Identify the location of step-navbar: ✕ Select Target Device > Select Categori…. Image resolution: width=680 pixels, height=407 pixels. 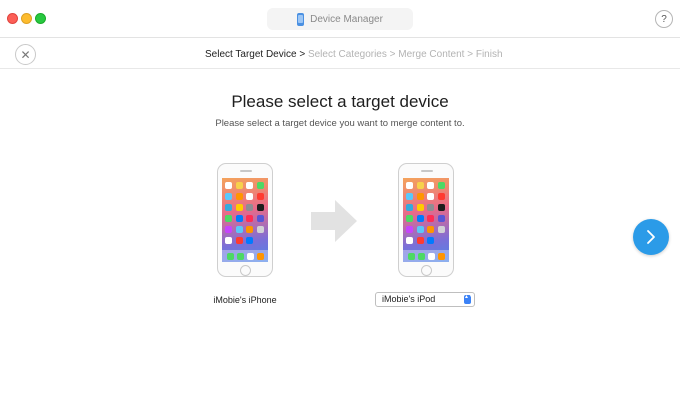
(340, 54).